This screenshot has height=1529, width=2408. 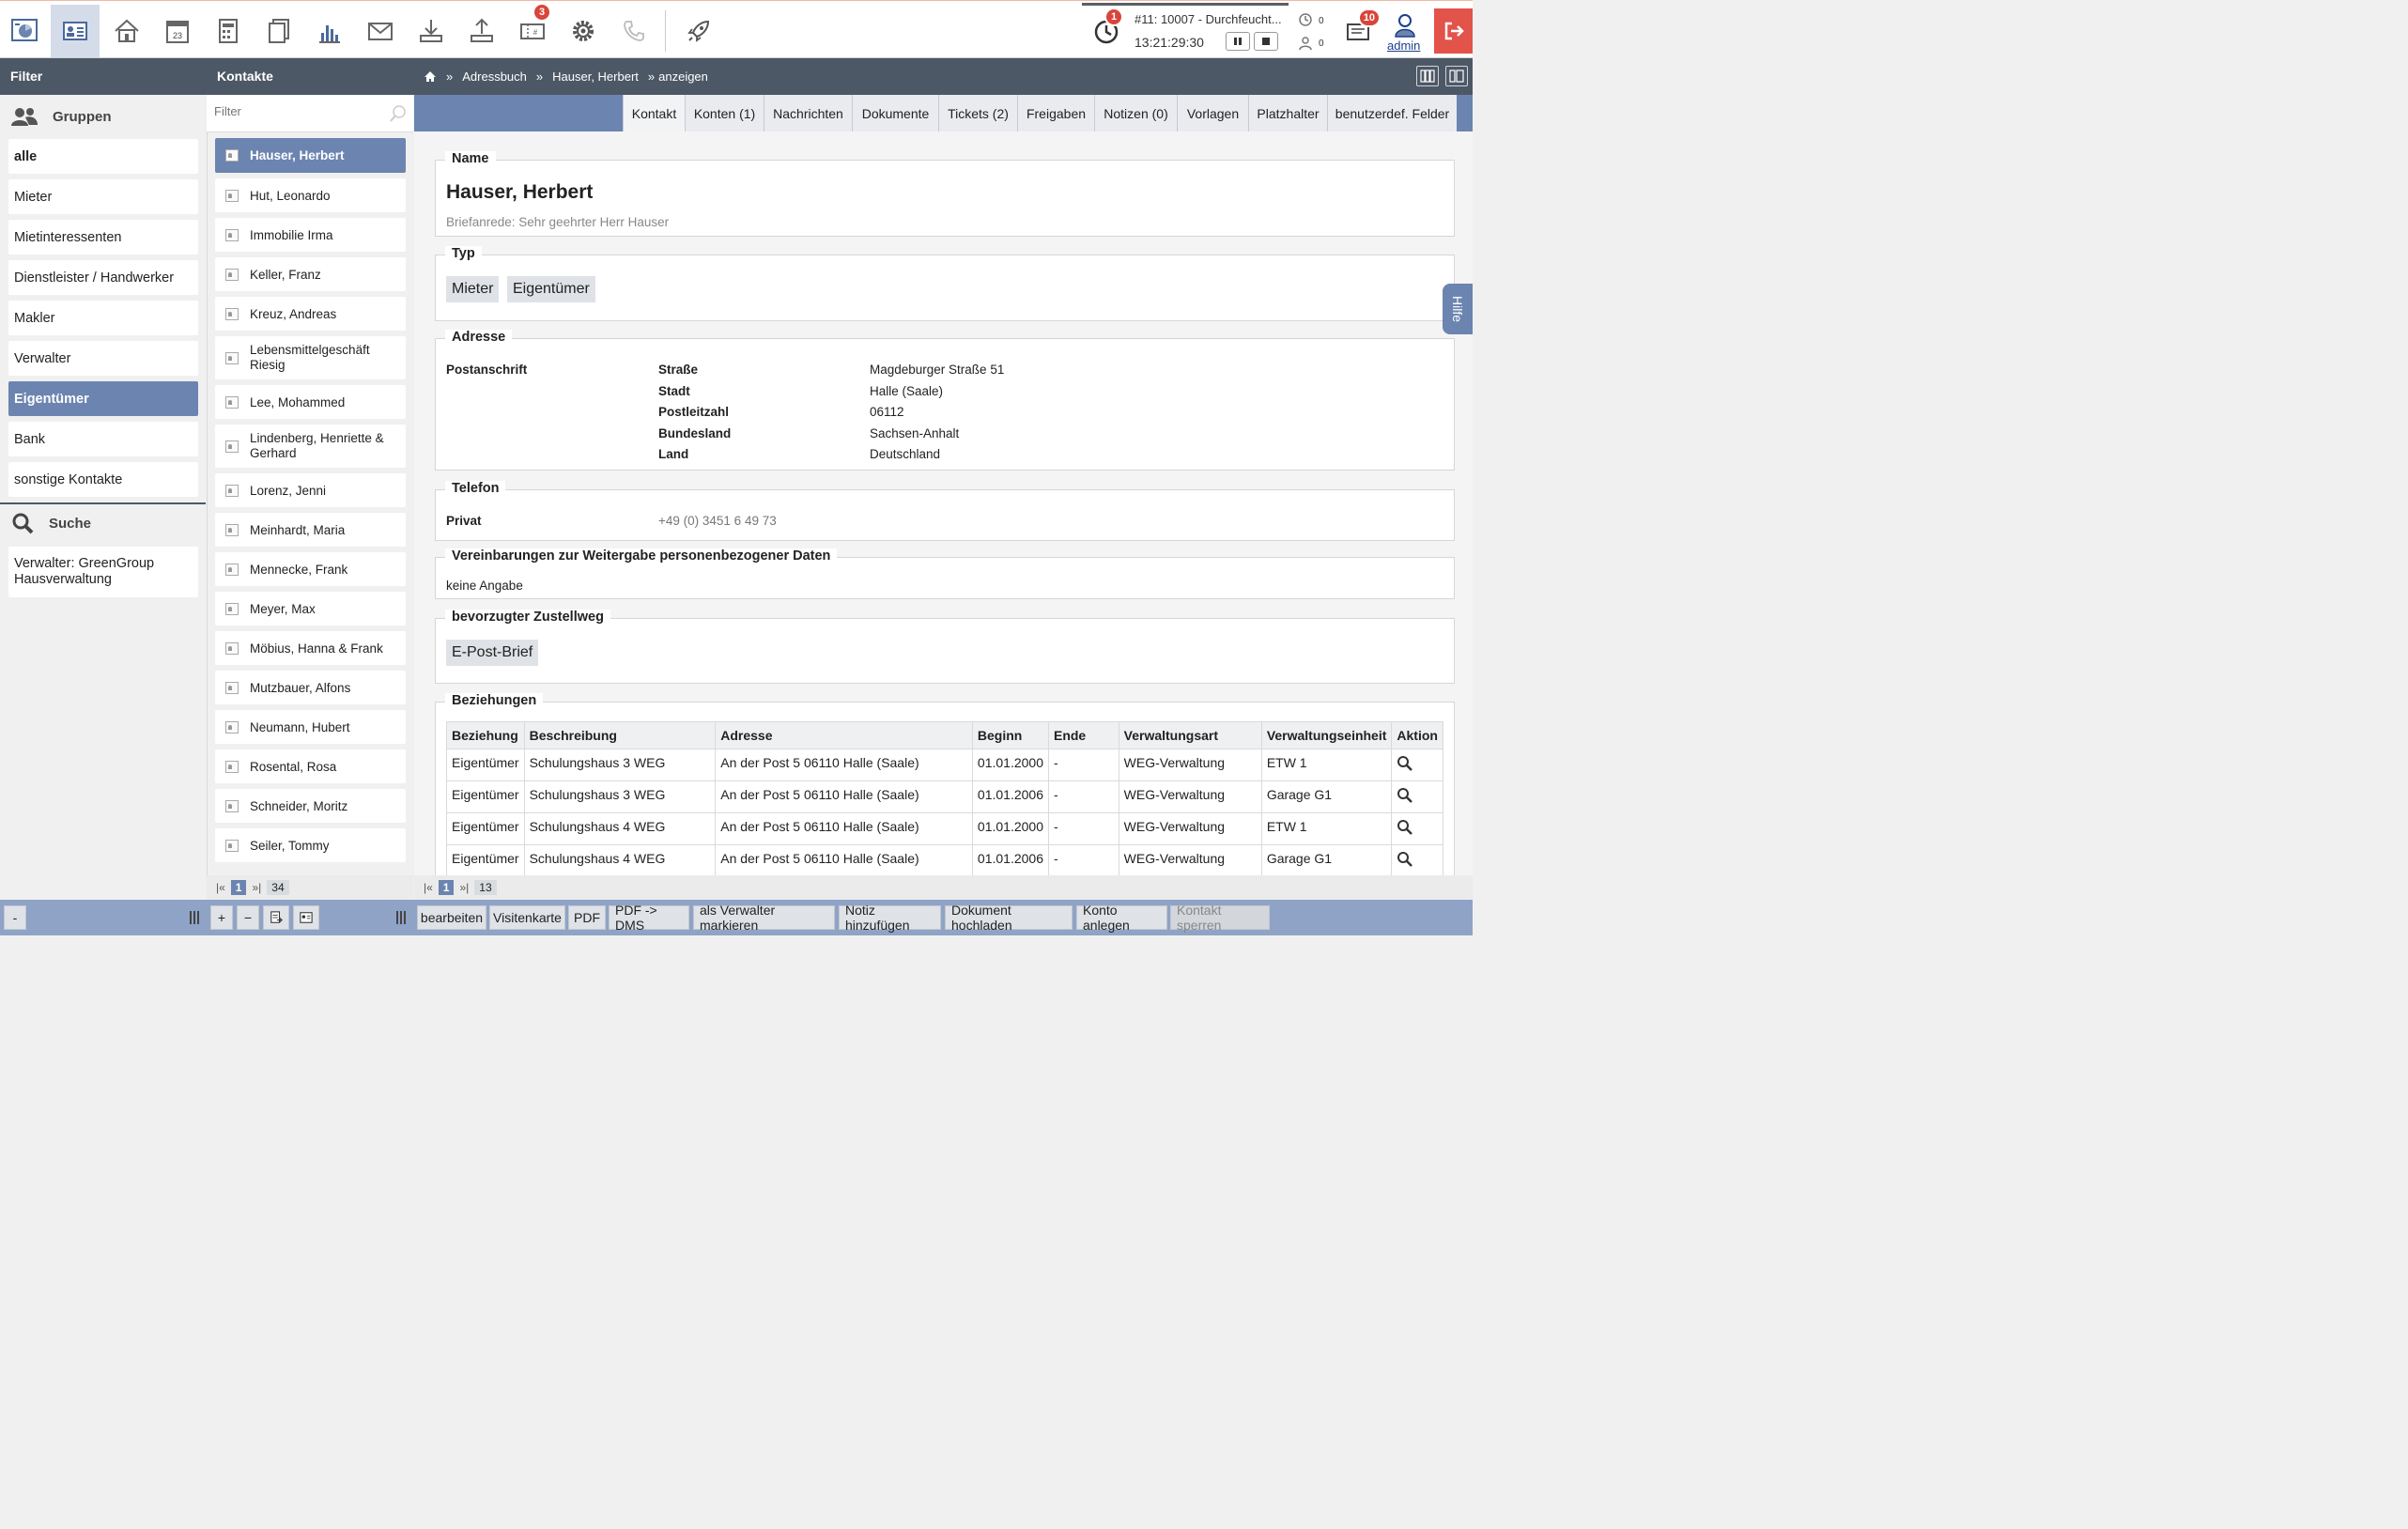 I want to click on contact-item: Möbius, Hanna & Frank, so click(x=310, y=648).